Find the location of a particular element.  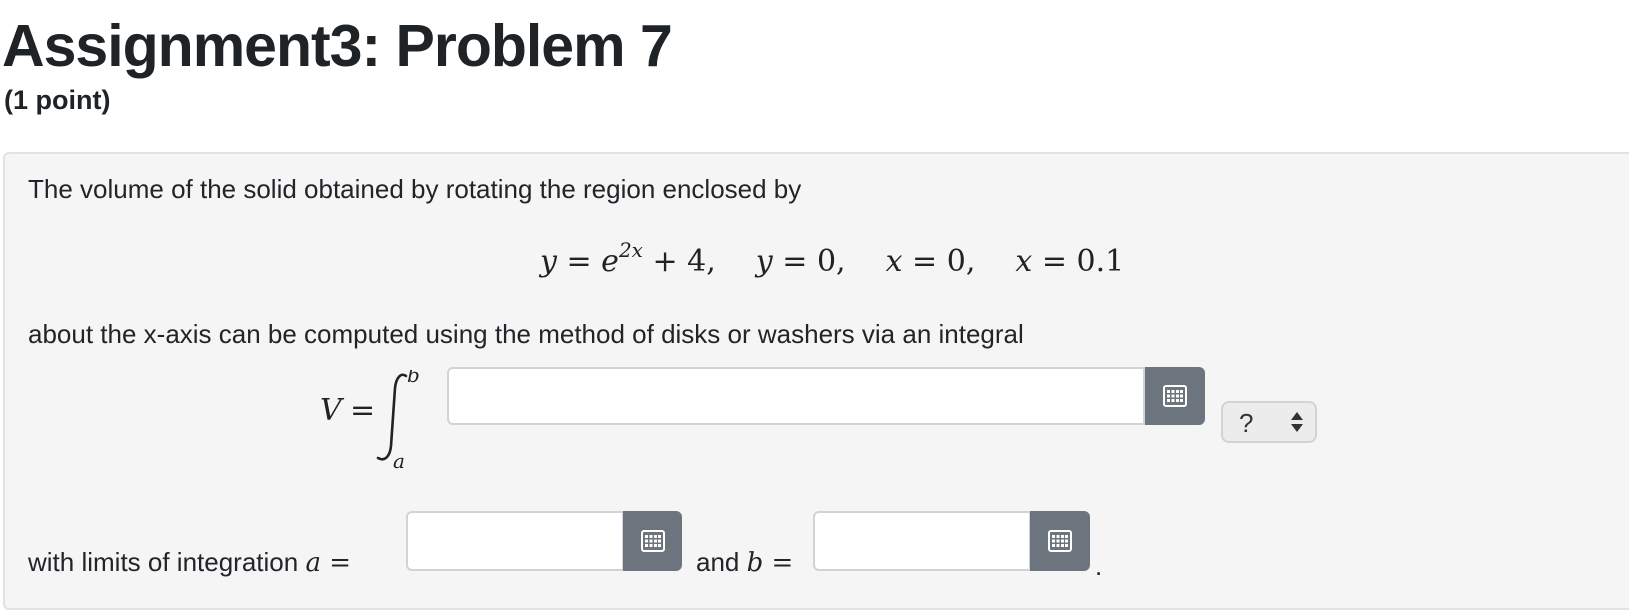

integral-expression: V = b a is located at coordinates (370, 420).